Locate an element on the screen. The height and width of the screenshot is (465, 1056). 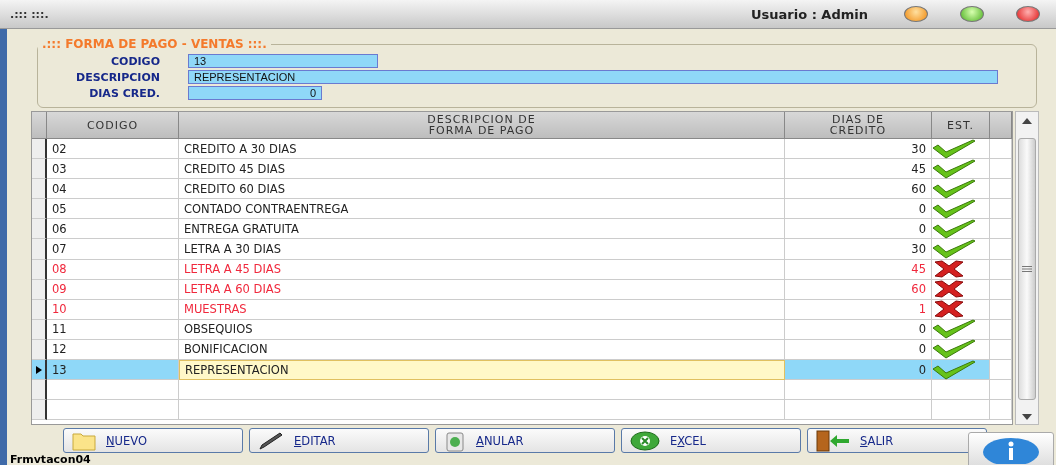
folder-icon is located at coordinates (84, 440).